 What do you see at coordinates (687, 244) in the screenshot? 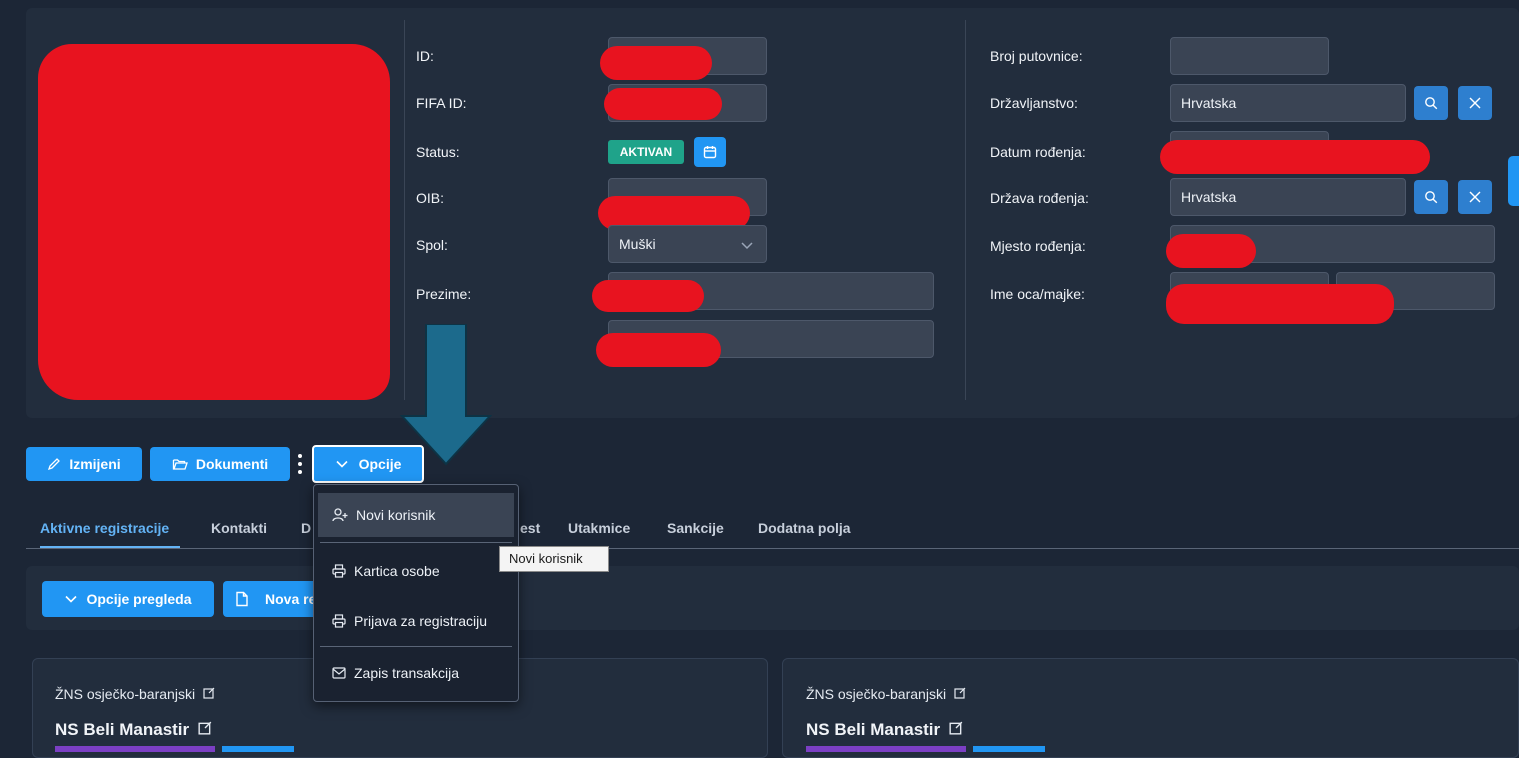
I see `spol-select: Muški` at bounding box center [687, 244].